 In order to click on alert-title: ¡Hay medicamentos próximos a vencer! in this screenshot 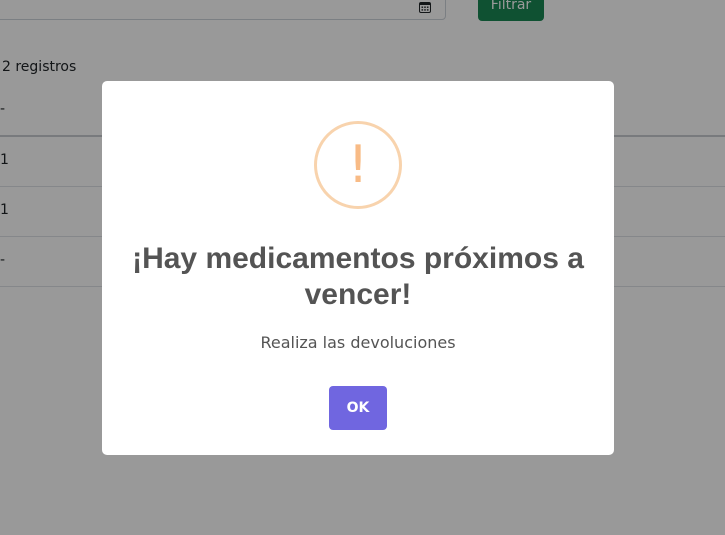, I will do `click(358, 276)`.